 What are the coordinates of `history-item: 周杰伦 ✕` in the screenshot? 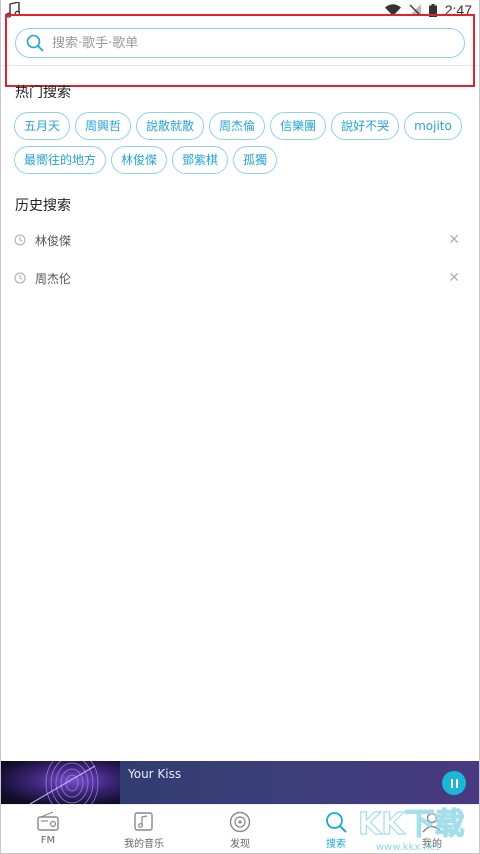 It's located at (240, 278).